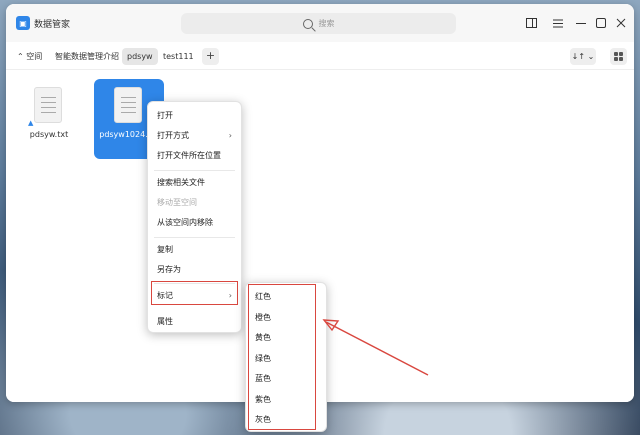 The height and width of the screenshot is (435, 640). I want to click on sort-button: ↓↑ ⌄, so click(583, 56).